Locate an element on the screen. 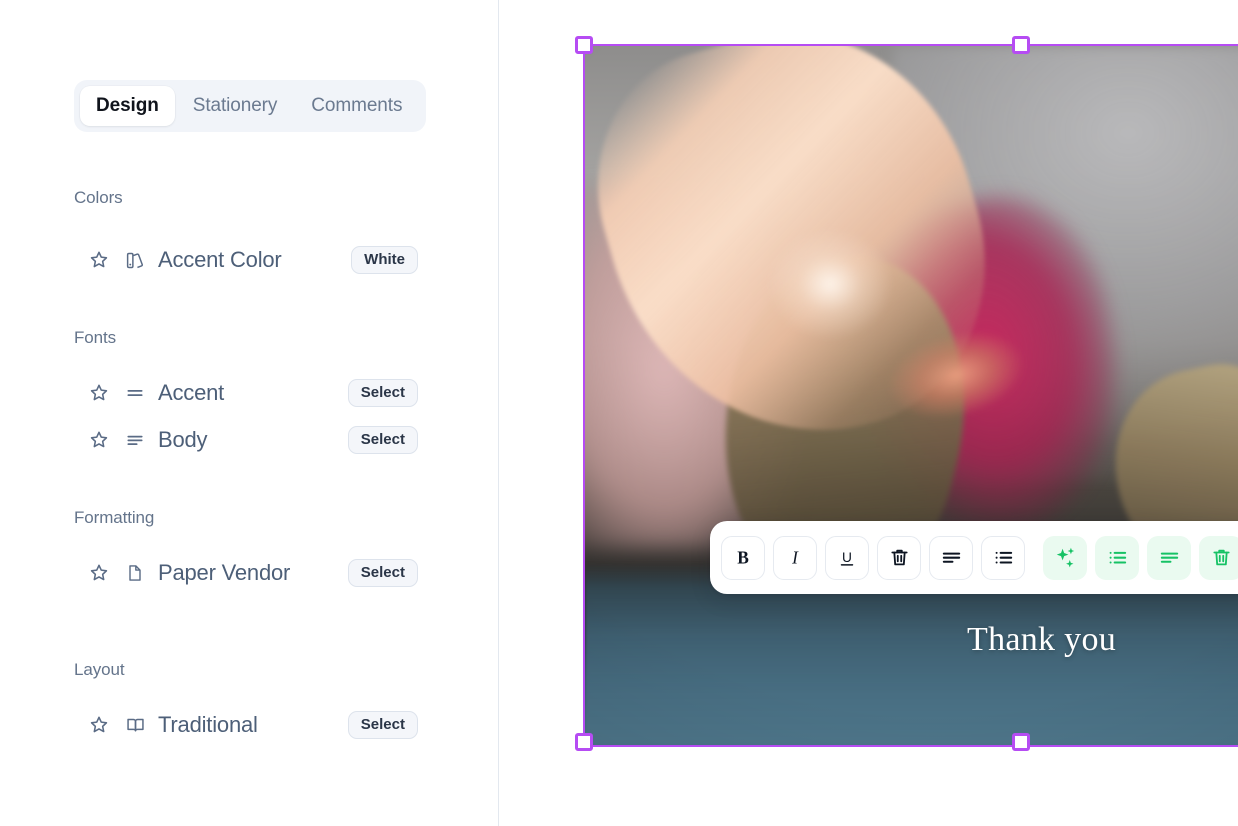 The image size is (1238, 826). open-book-icon is located at coordinates (135, 725).